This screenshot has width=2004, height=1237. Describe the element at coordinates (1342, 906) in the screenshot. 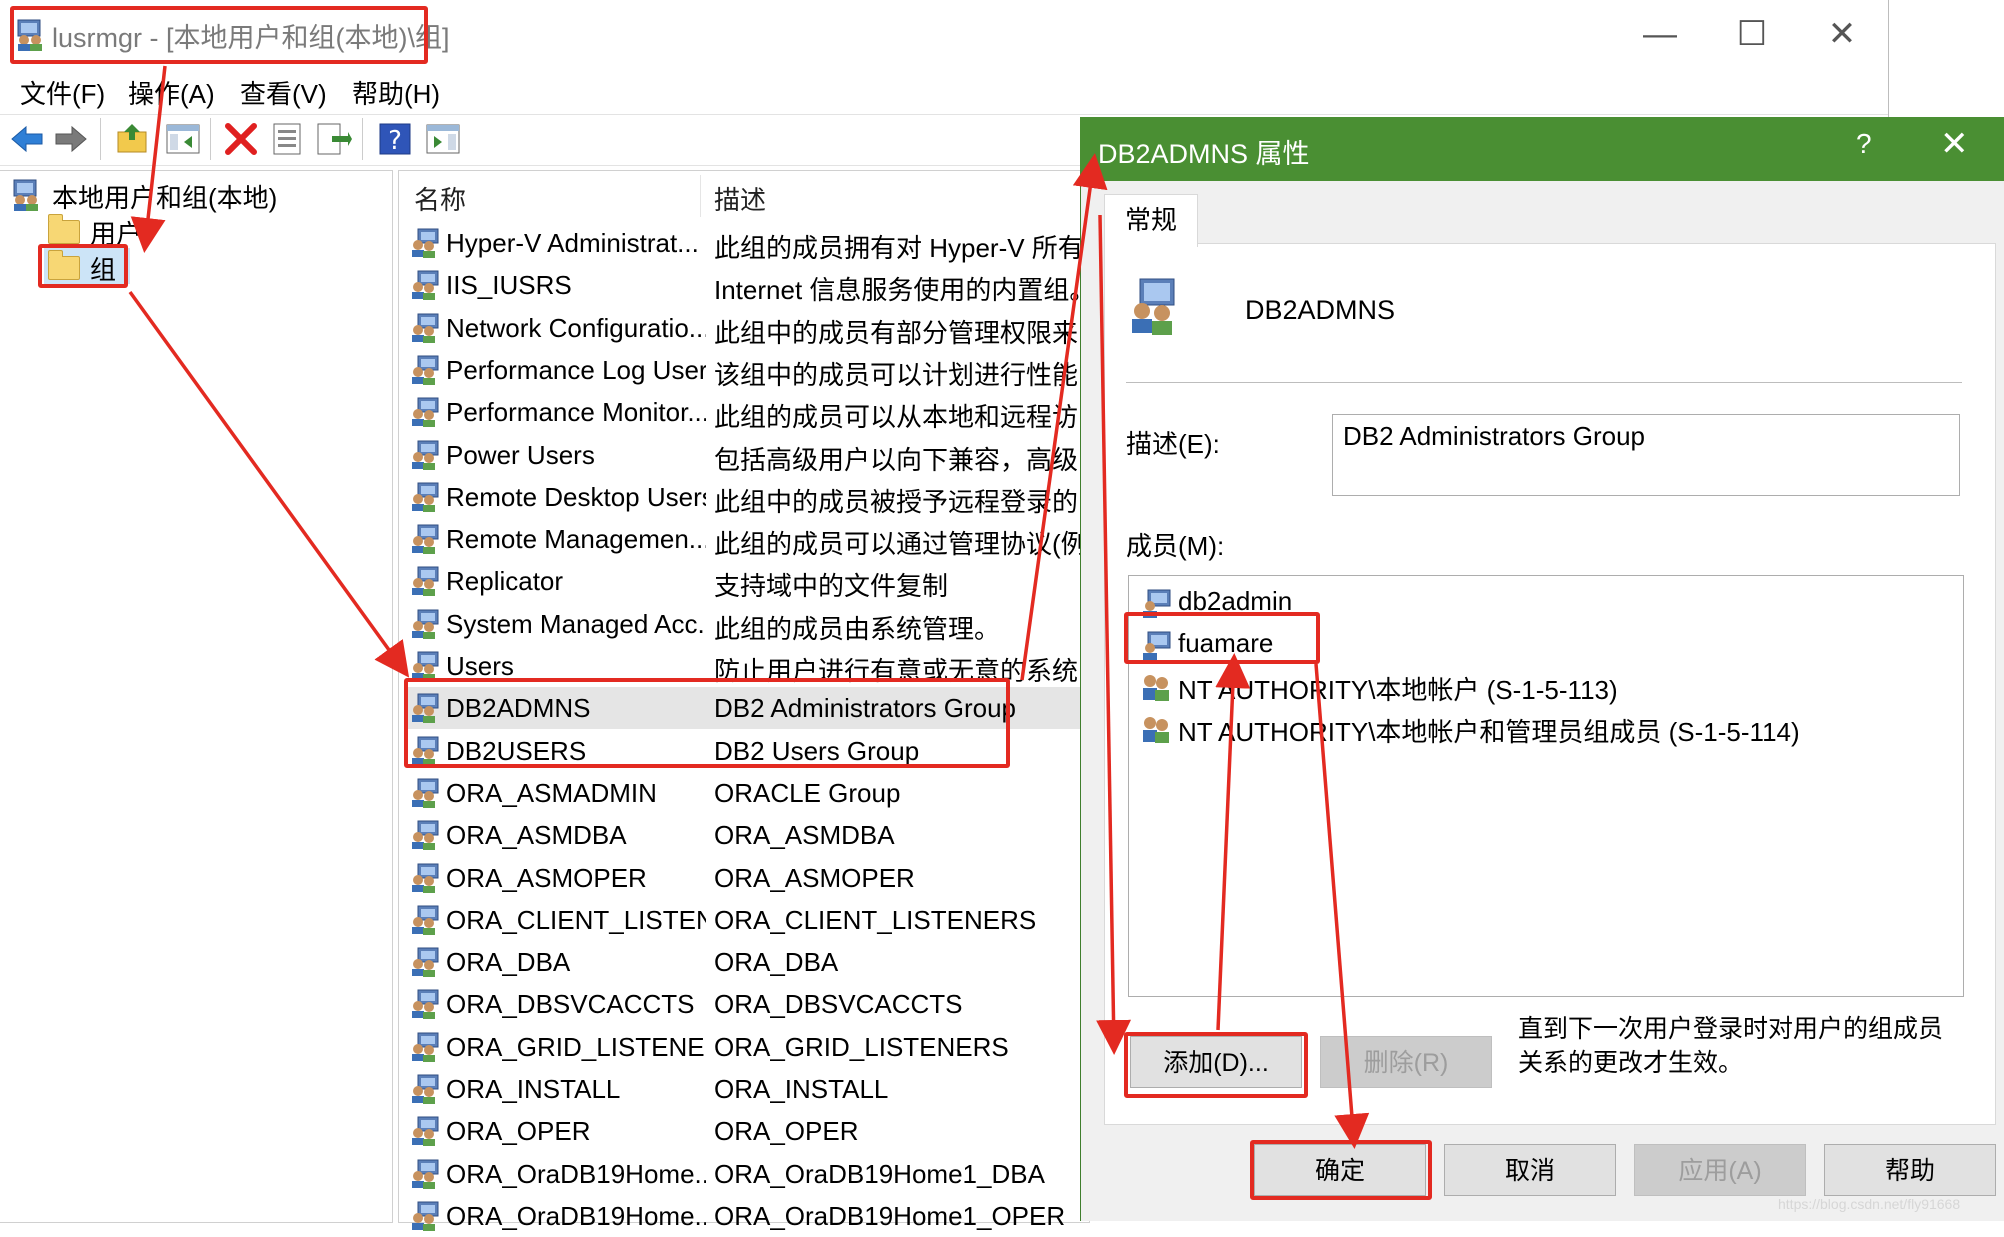

I see `arrow-fuamare-to-ok` at that location.